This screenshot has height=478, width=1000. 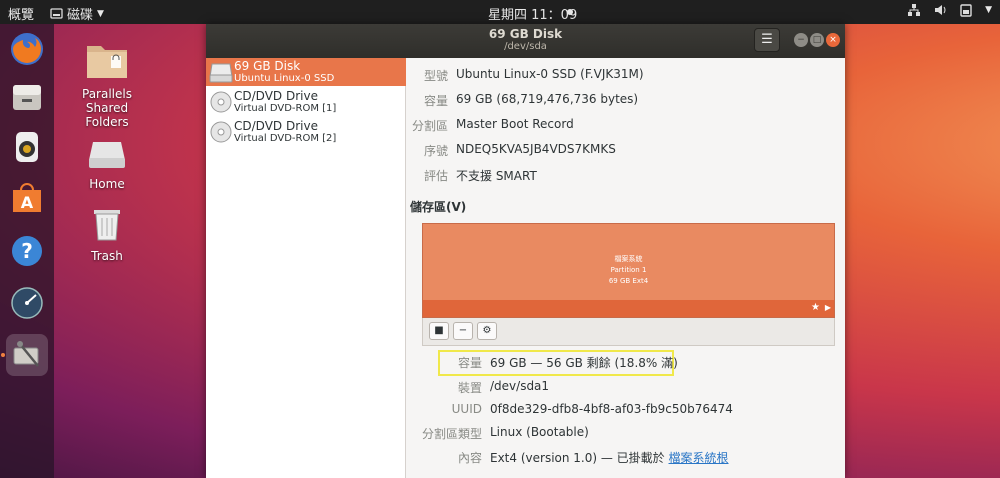 I want to click on rhythmbox-launcher, so click(x=27, y=147).